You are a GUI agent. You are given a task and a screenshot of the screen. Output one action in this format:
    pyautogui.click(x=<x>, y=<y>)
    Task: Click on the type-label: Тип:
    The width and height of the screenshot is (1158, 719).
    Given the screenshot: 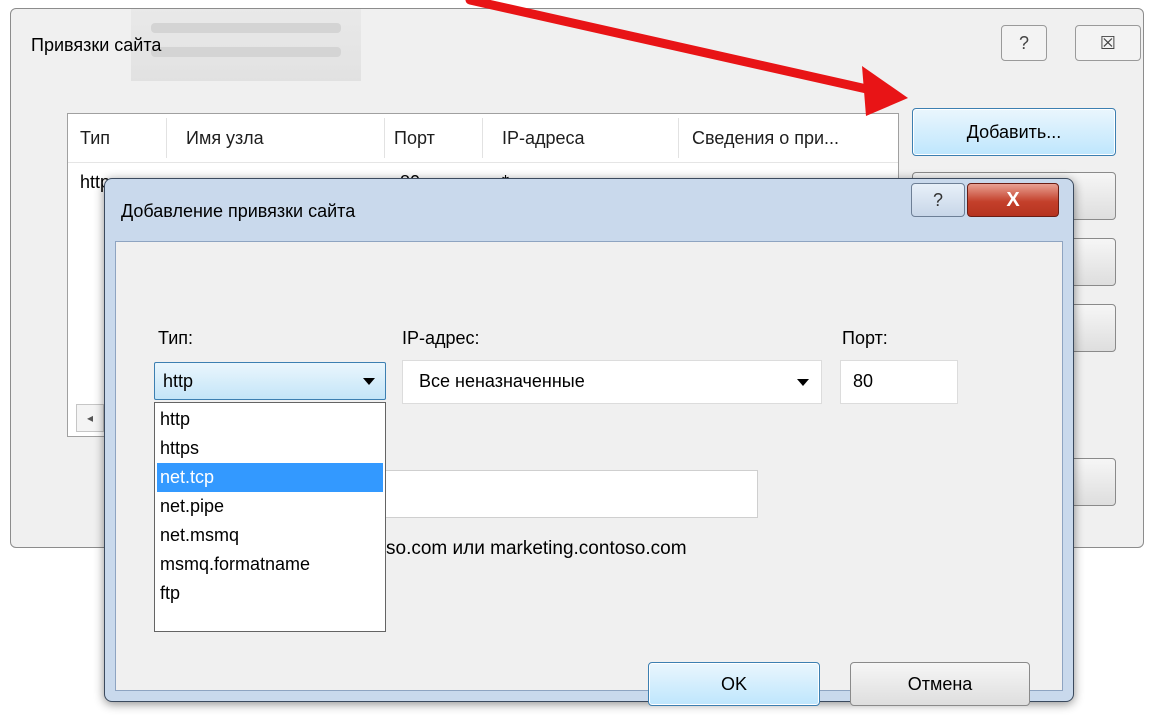 What is the action you would take?
    pyautogui.click(x=176, y=338)
    